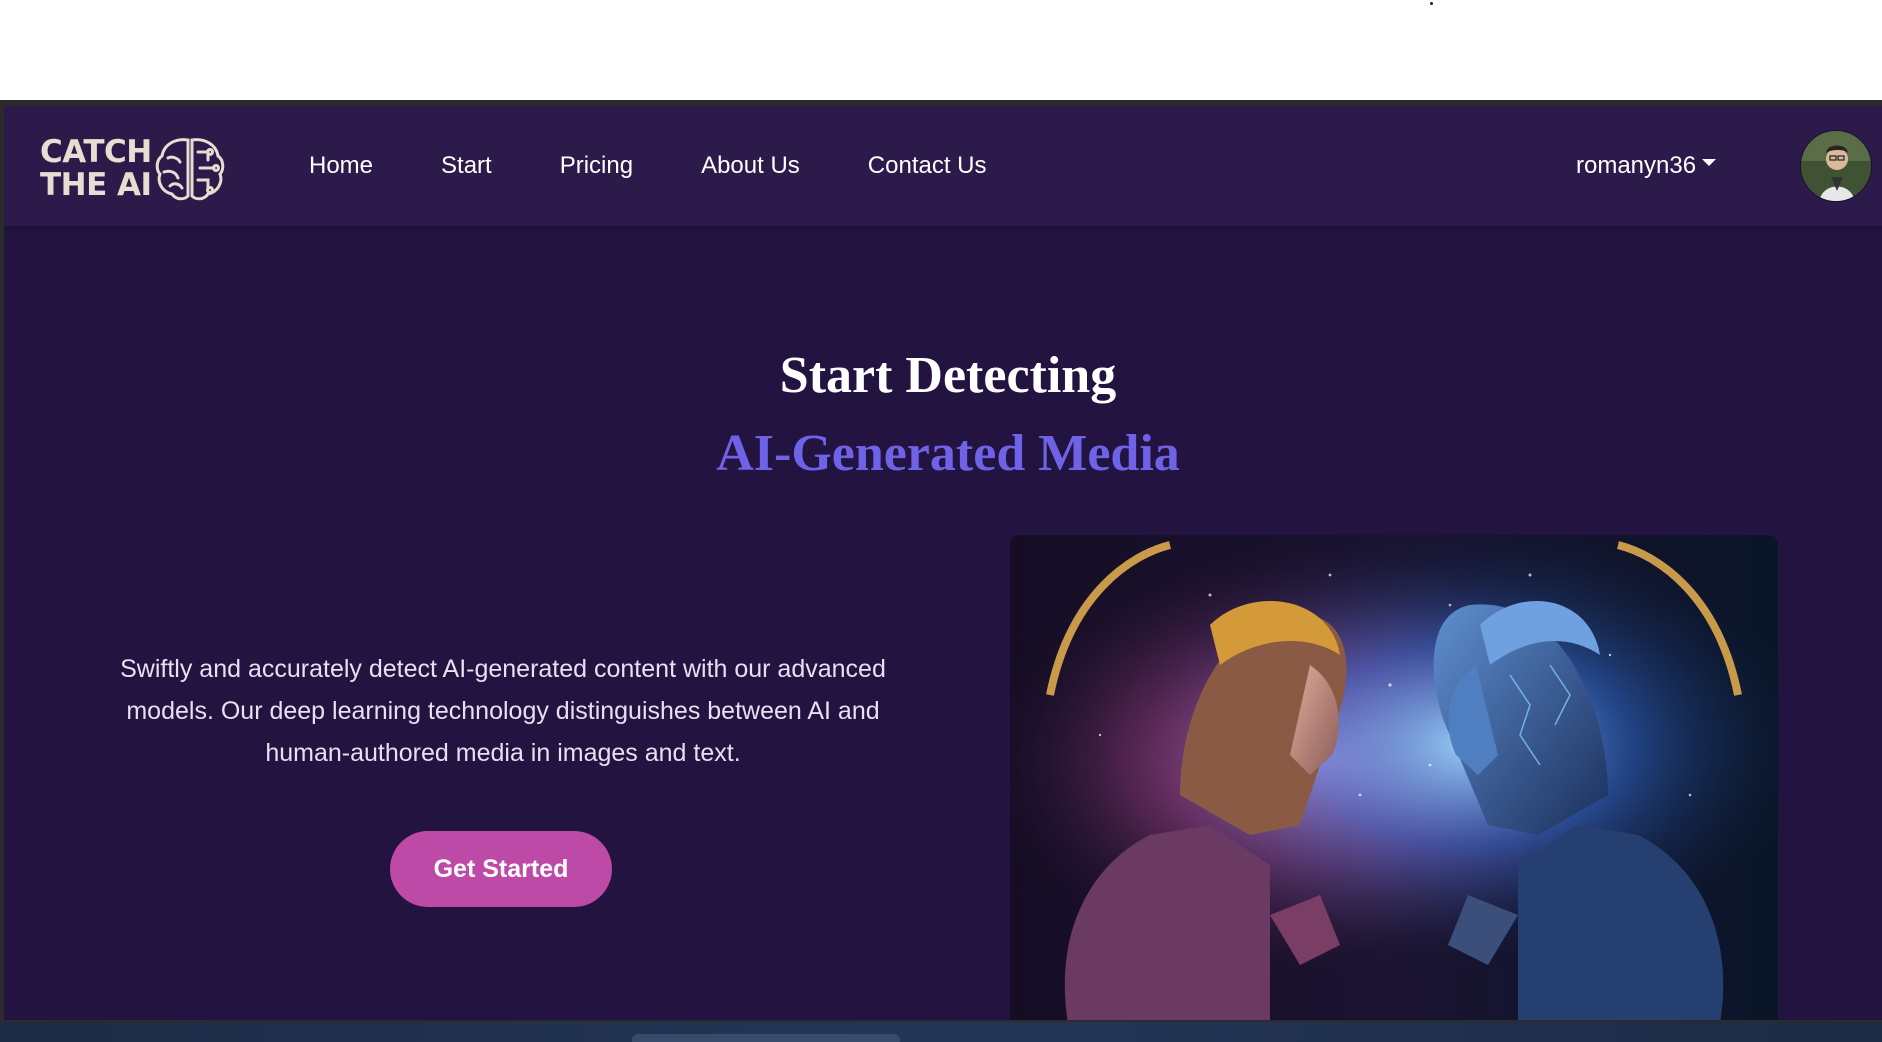 The height and width of the screenshot is (1042, 1882). What do you see at coordinates (501, 869) in the screenshot?
I see `get-started-button: Get Started` at bounding box center [501, 869].